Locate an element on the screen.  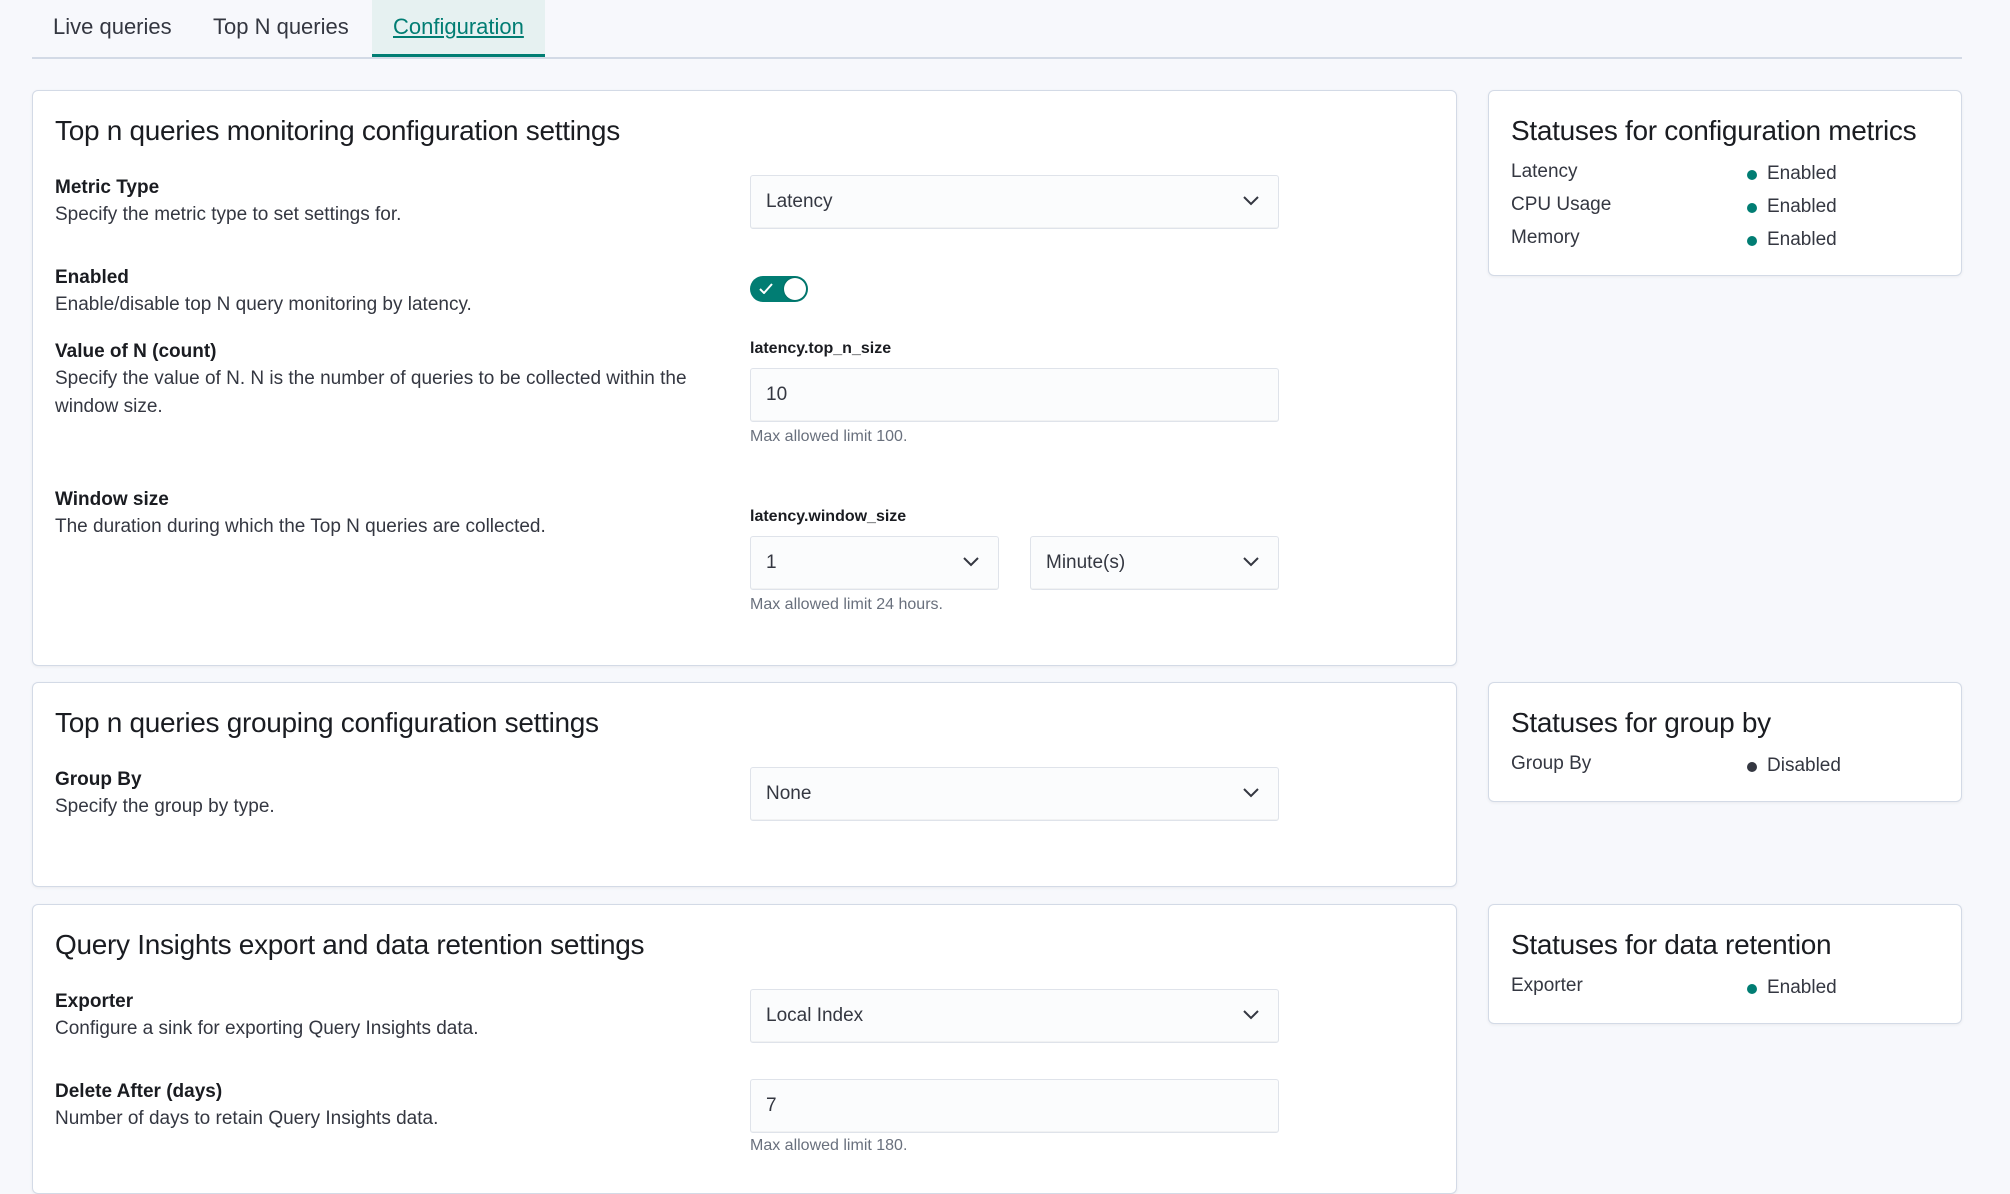
input-value: 7 is located at coordinates (771, 1105).